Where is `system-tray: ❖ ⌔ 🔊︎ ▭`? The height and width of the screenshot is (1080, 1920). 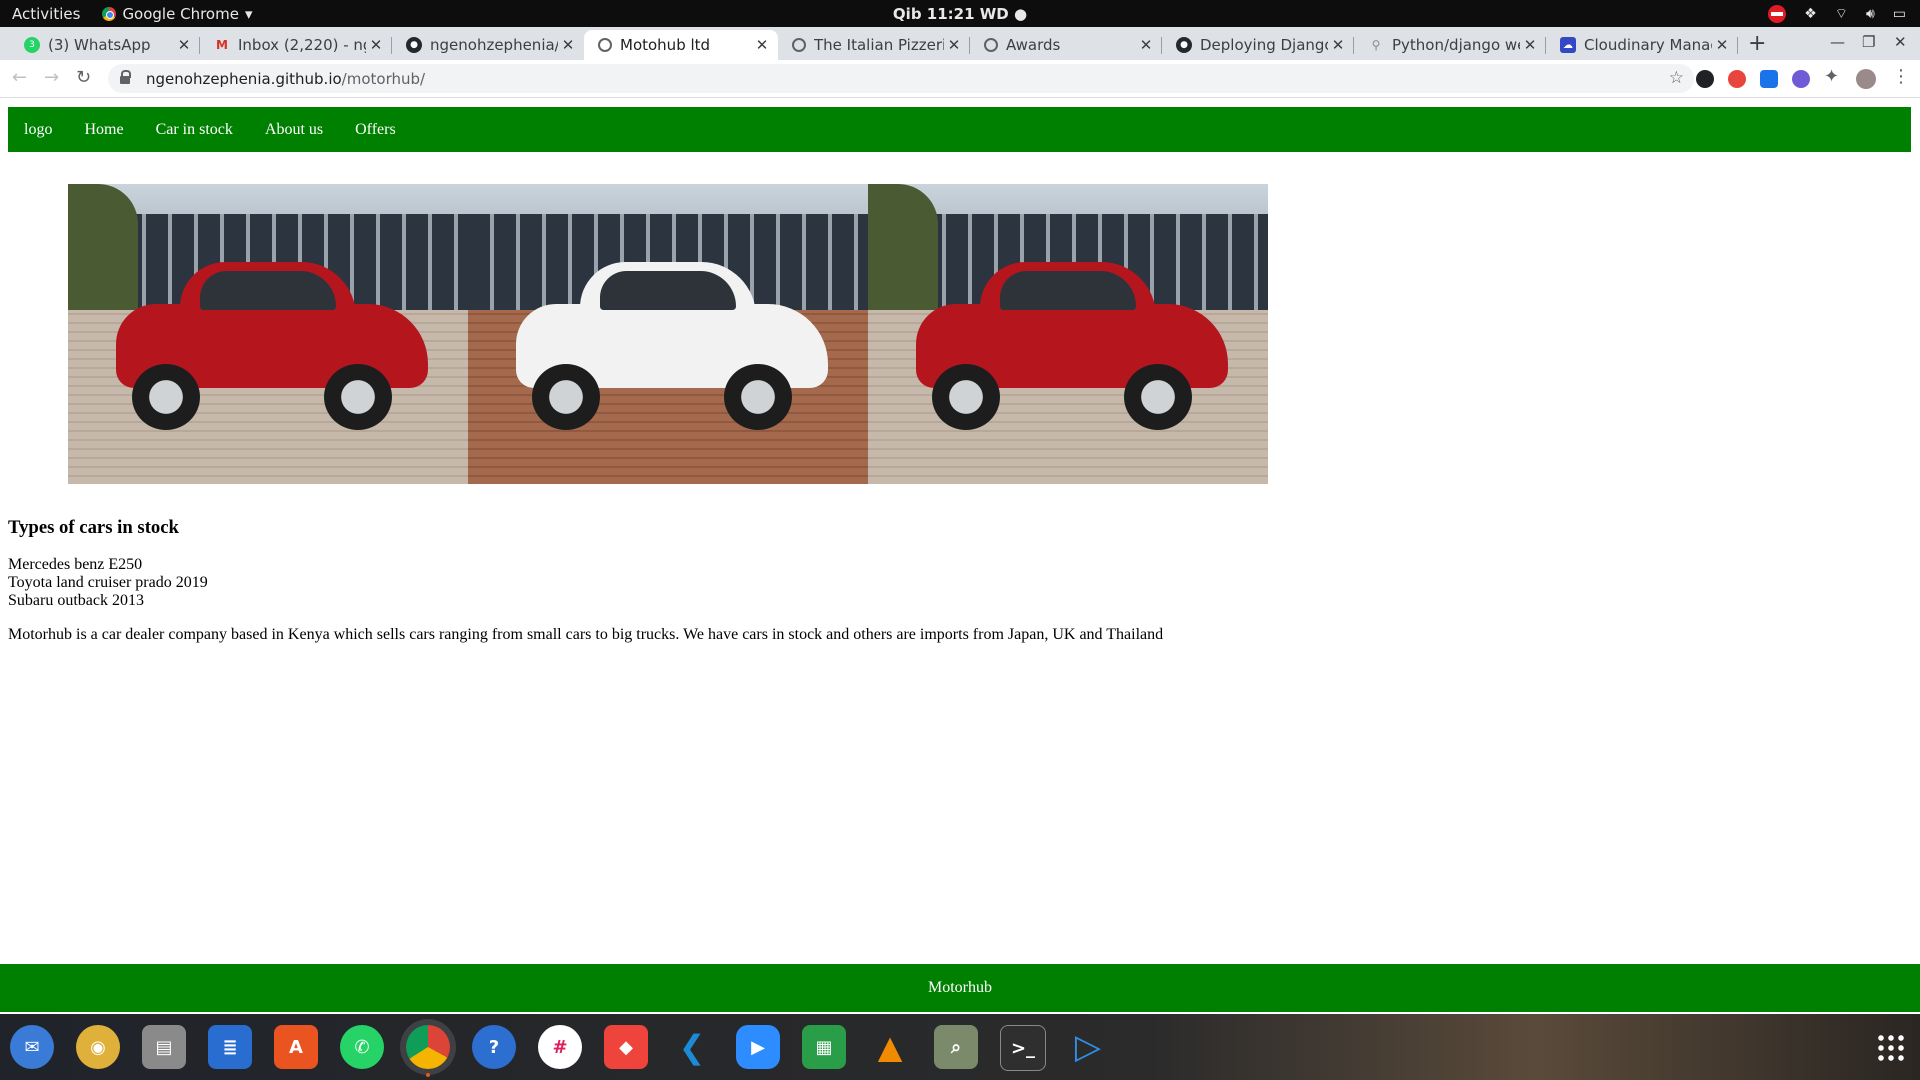
system-tray: ❖ ⌔ 🔊︎ ▭ is located at coordinates (1837, 13).